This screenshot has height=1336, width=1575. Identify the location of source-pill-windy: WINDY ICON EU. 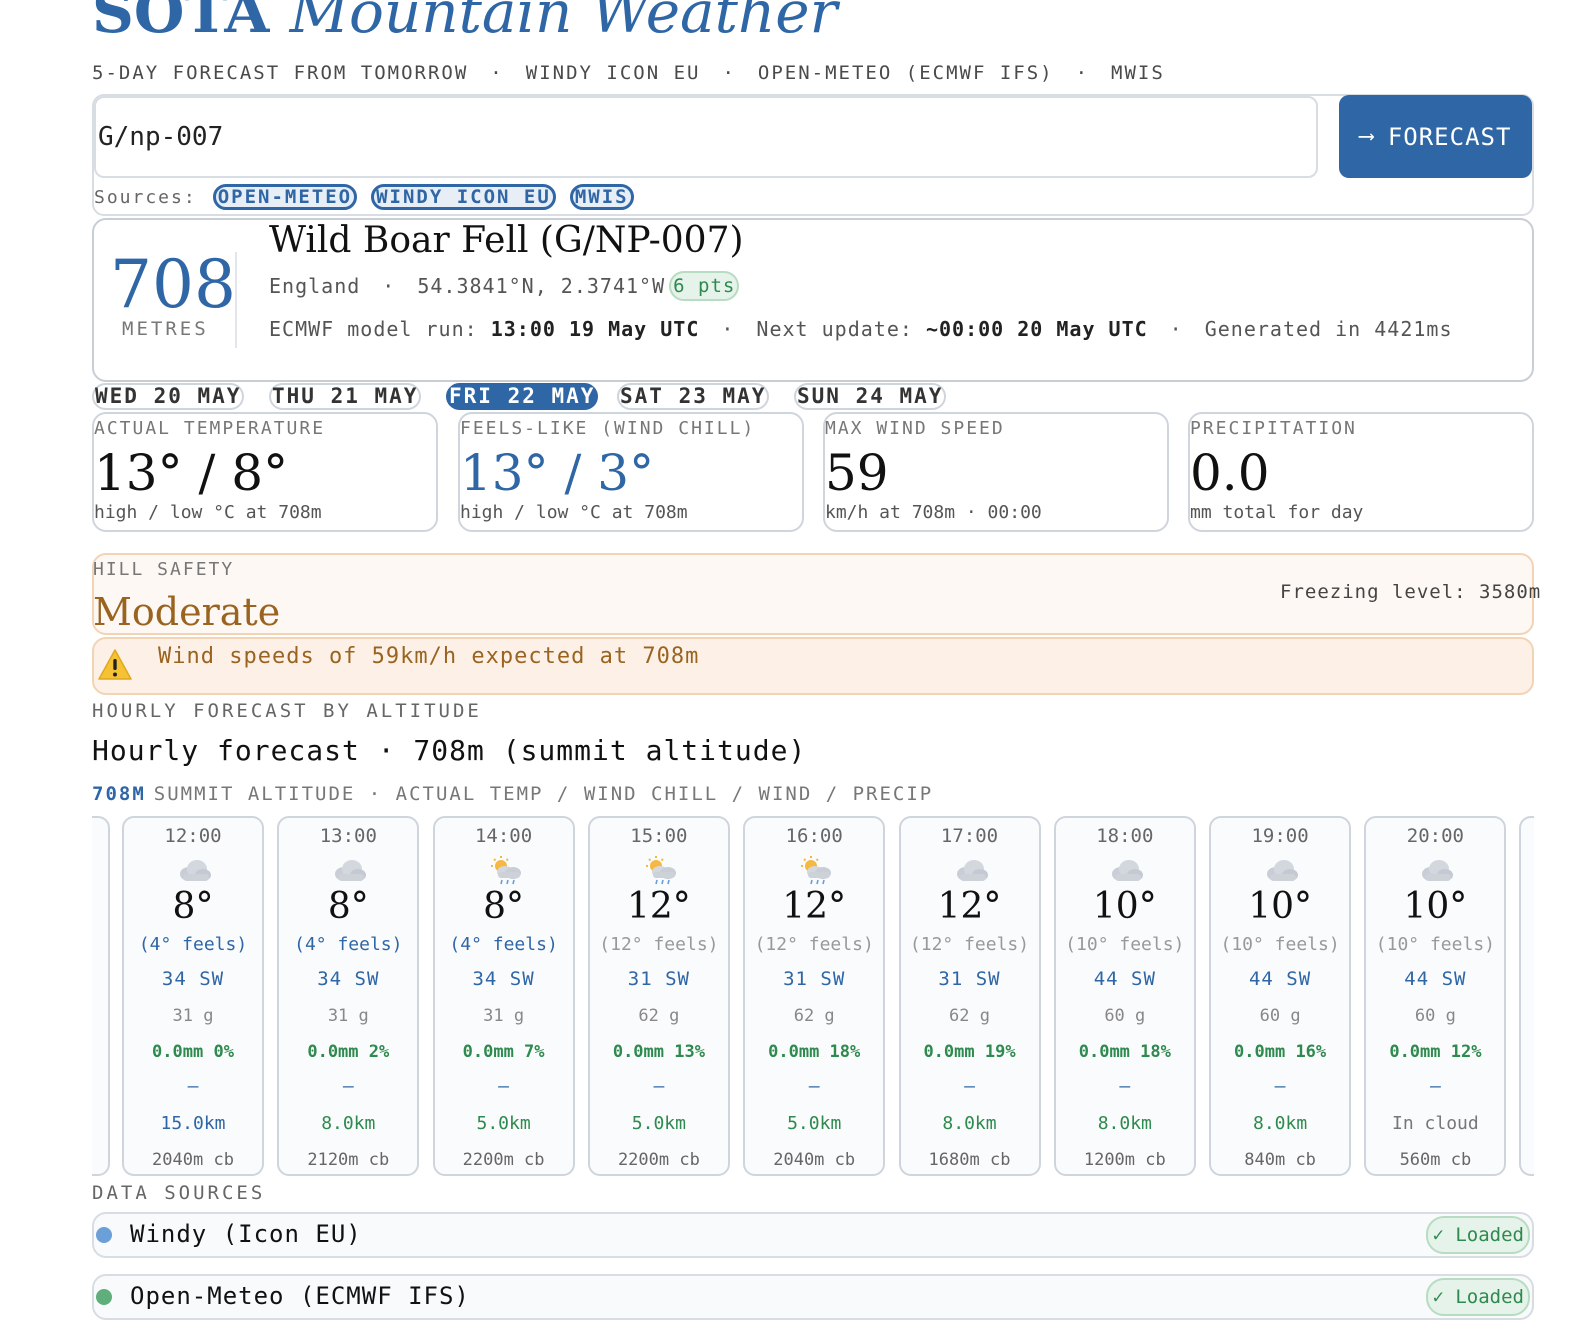
(463, 197).